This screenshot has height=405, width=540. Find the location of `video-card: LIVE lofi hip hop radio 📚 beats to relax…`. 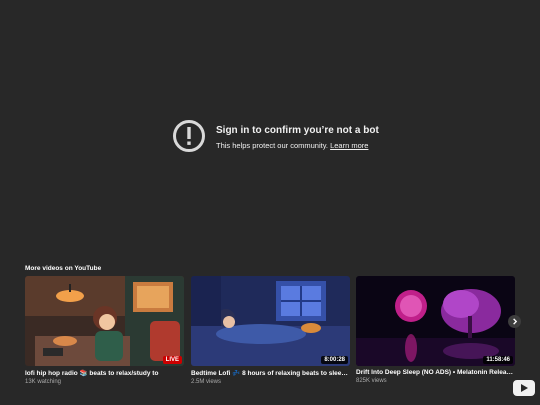

video-card: LIVE lofi hip hop radio 📚 beats to relax… is located at coordinates (104, 330).